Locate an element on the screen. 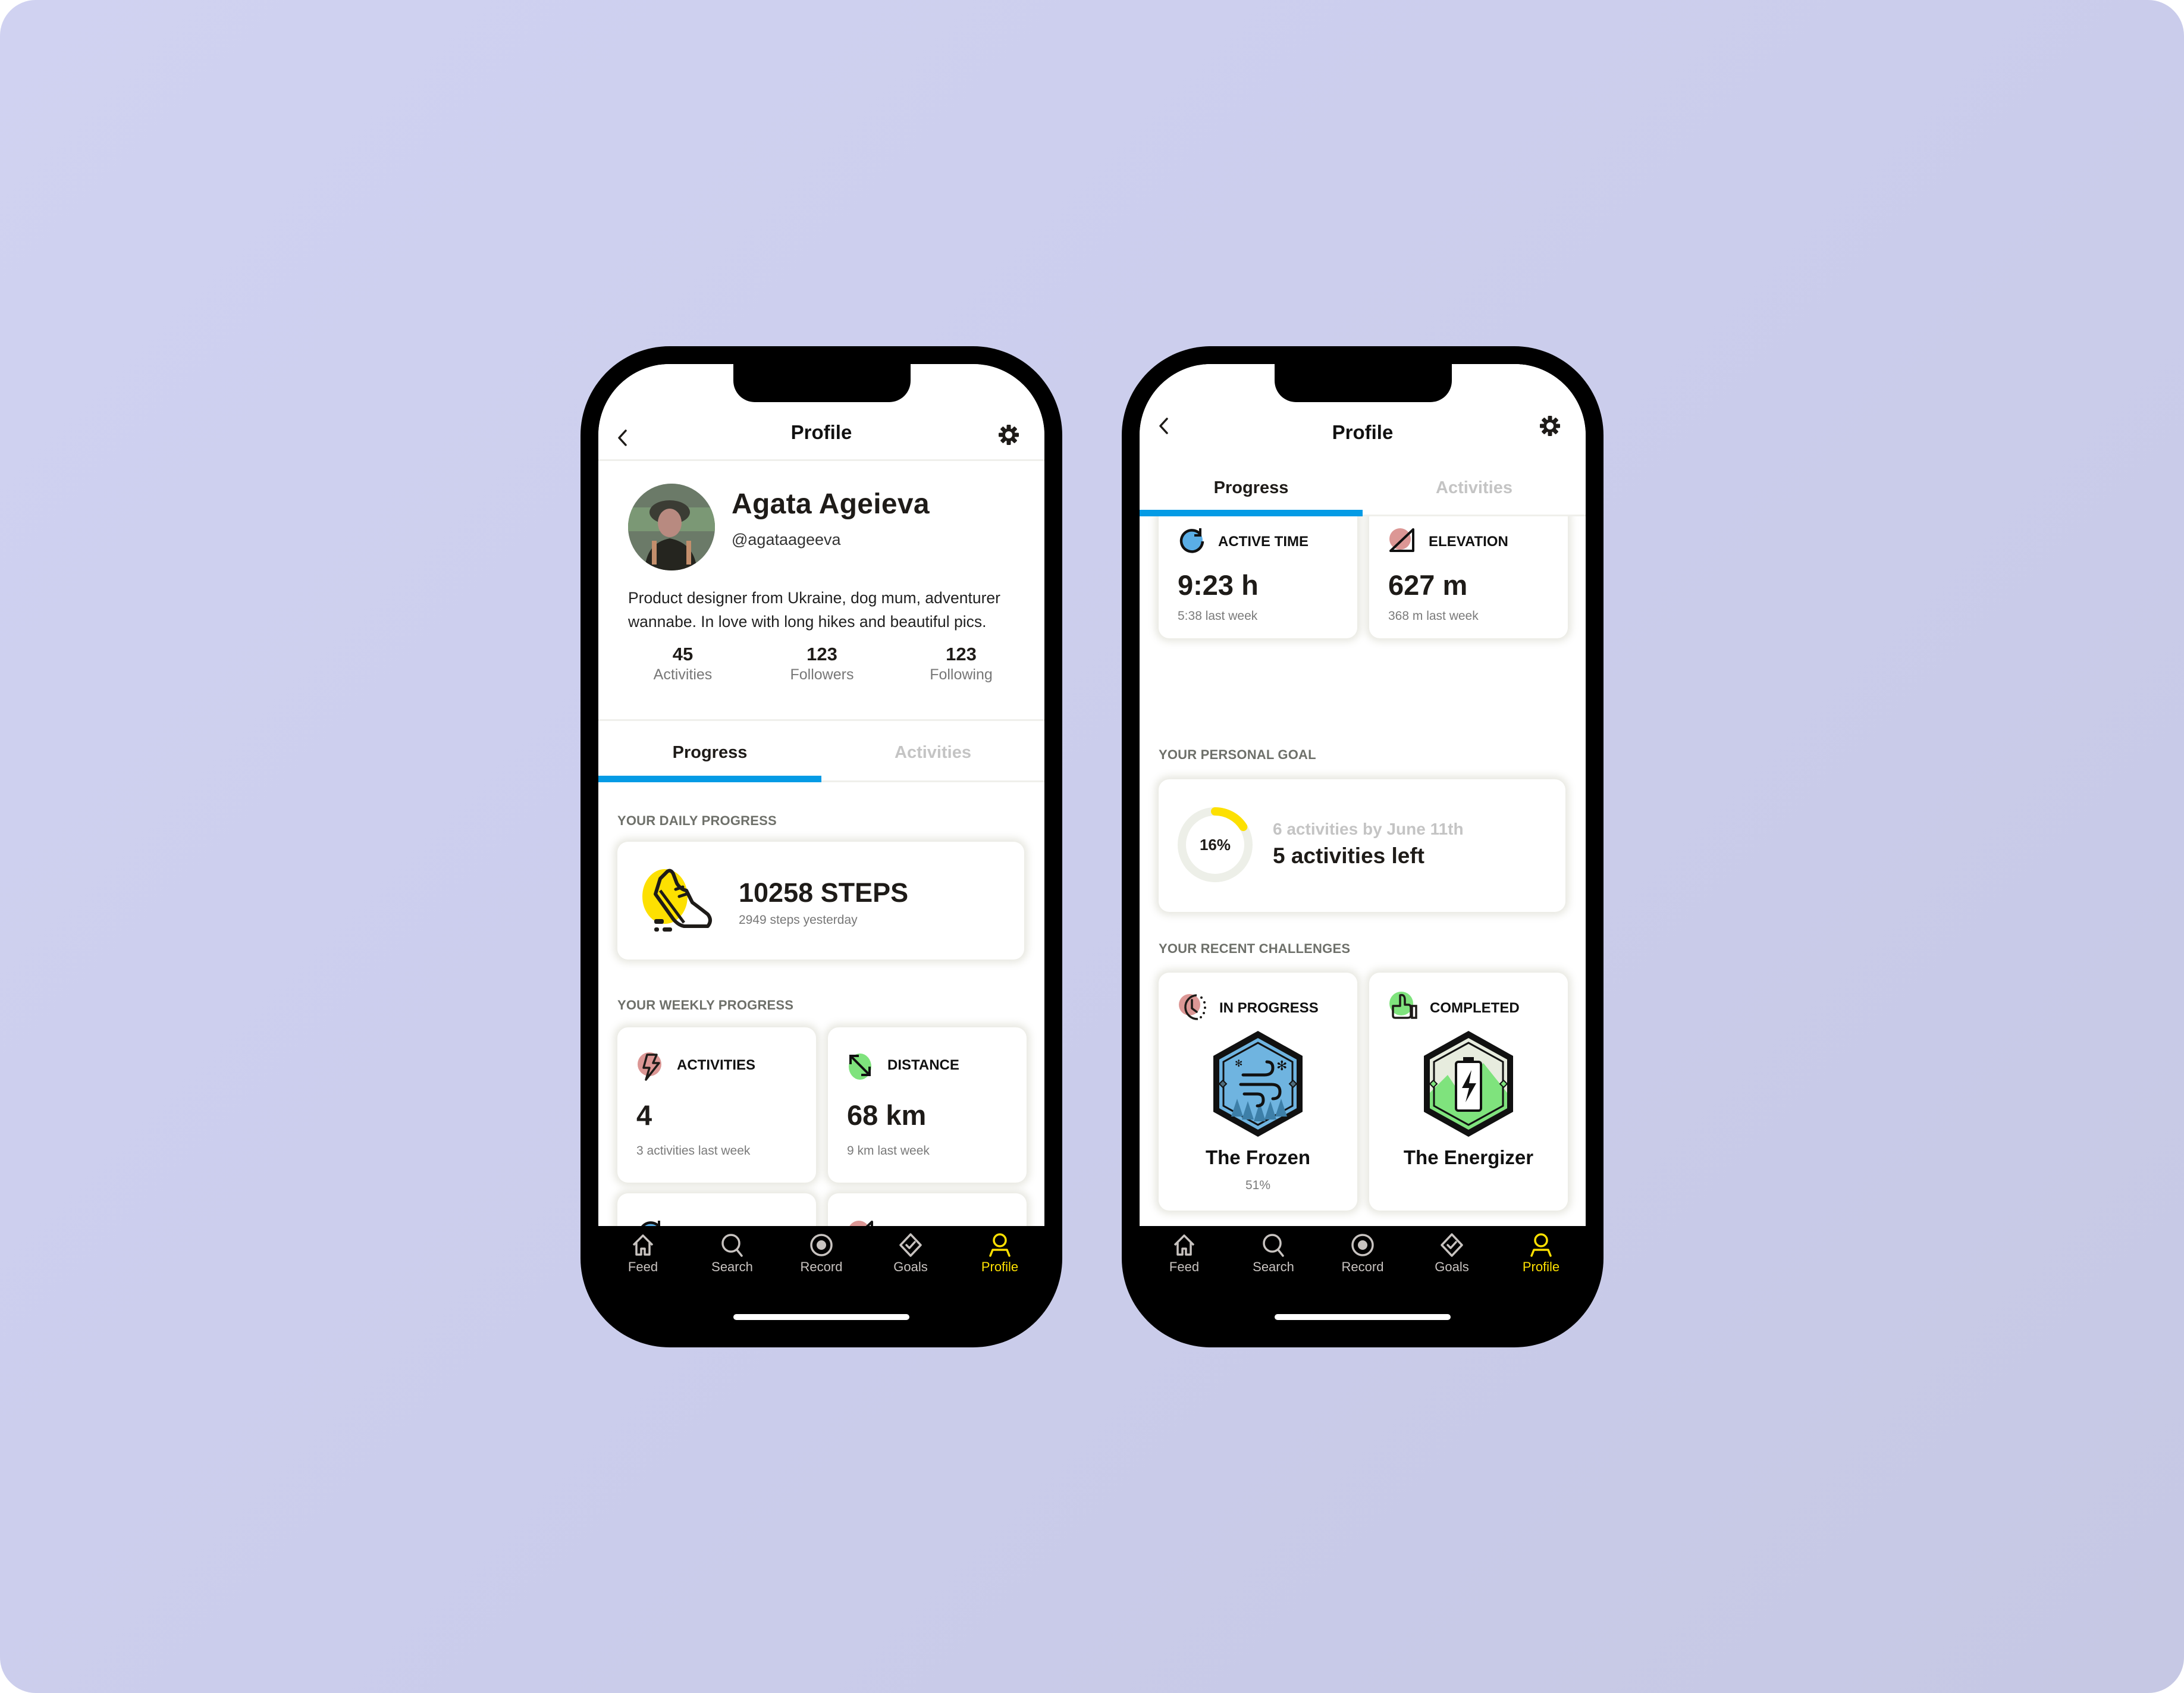  divider is located at coordinates (821, 720).